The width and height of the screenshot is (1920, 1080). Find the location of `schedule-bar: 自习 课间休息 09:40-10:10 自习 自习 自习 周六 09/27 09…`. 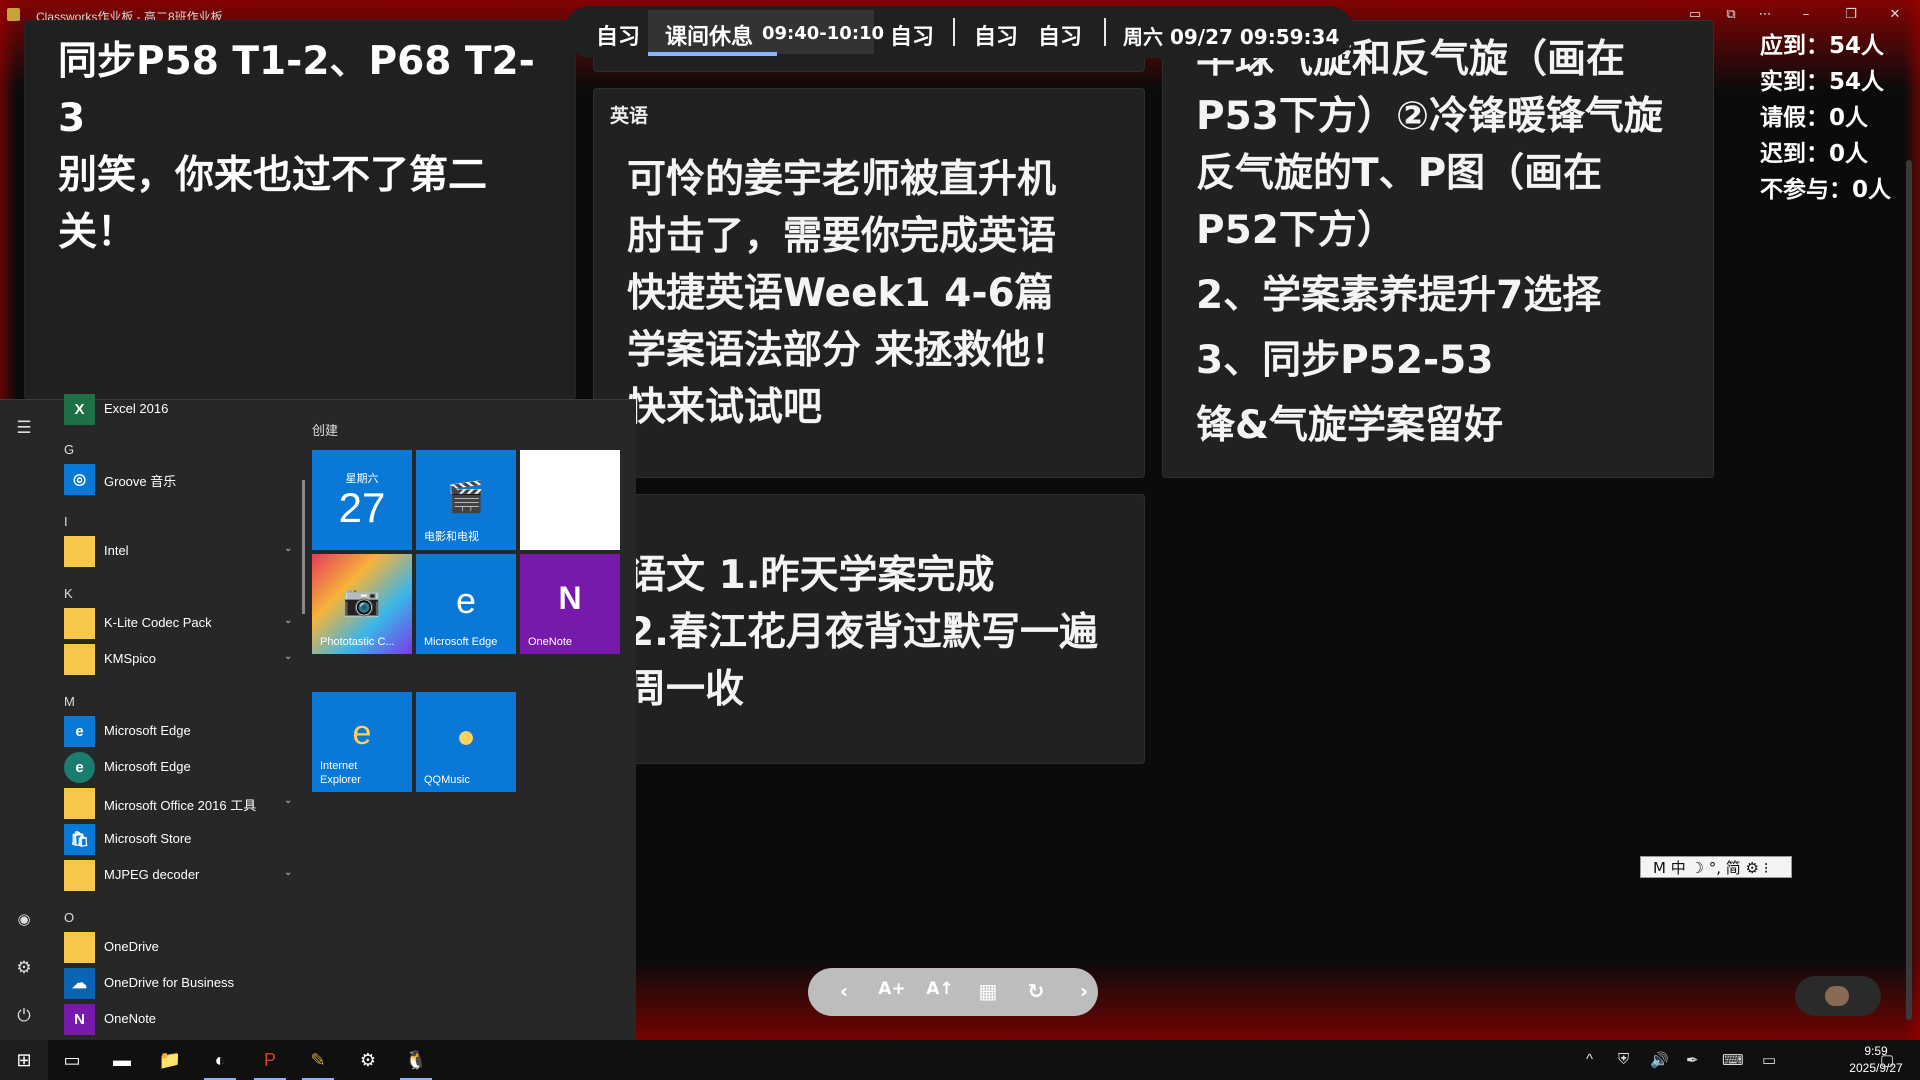

schedule-bar: 自习 课间休息 09:40-10:10 自习 自习 自习 周六 09/27 09… is located at coordinates (959, 32).